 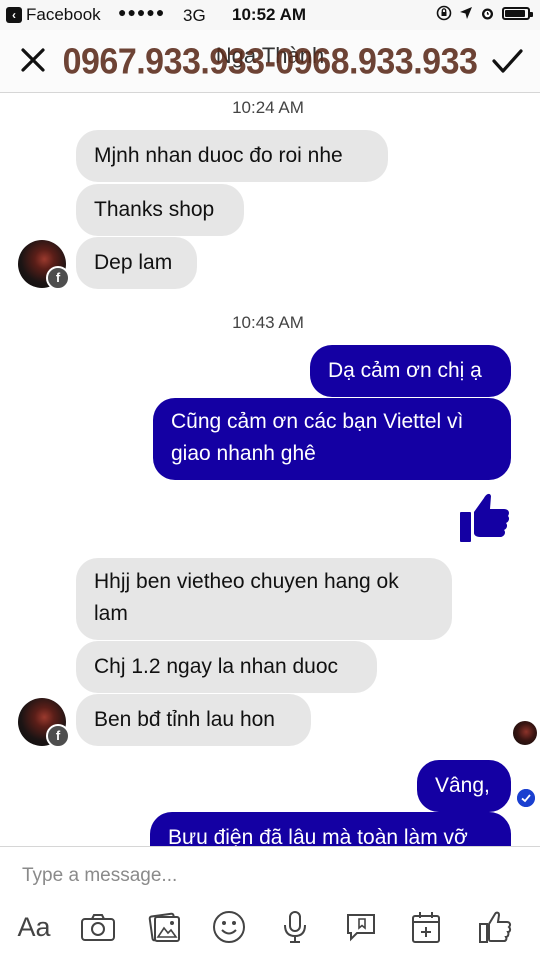 I want to click on incoming-message: Ben bđ tỉnh lau hon, so click(x=193, y=720).